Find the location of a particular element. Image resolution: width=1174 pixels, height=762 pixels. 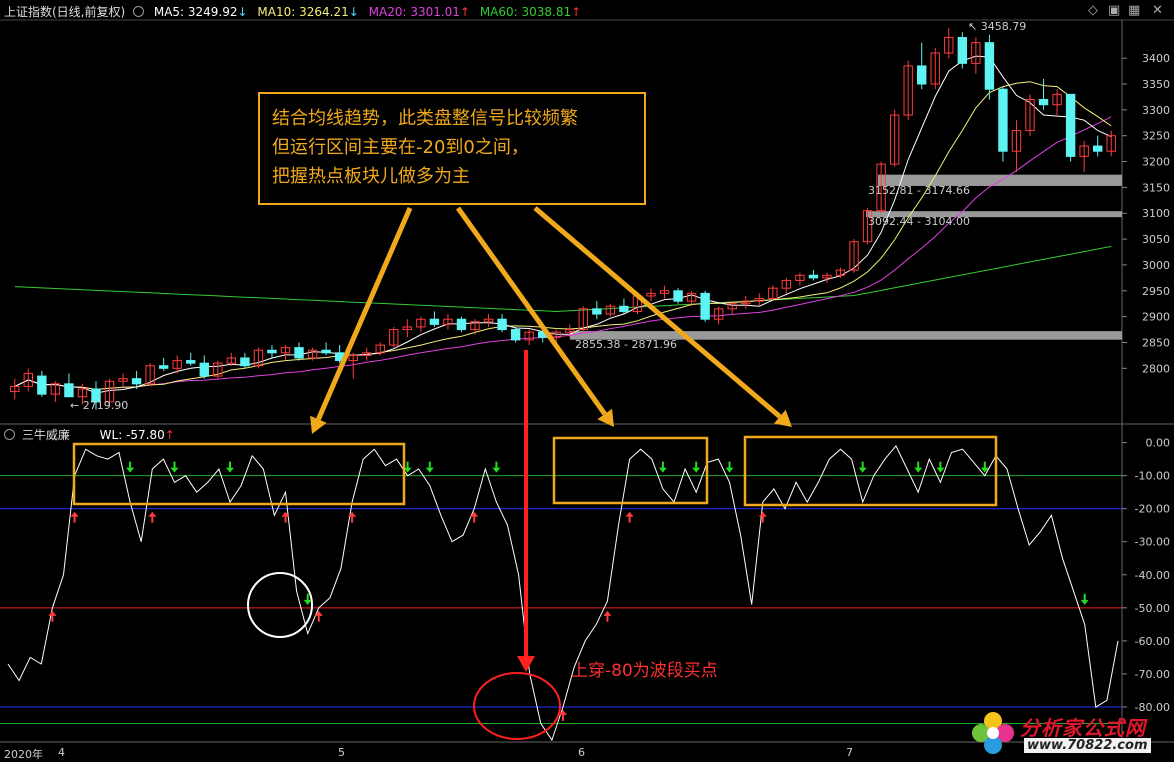

close-icon: ✕ is located at coordinates (1157, 10).